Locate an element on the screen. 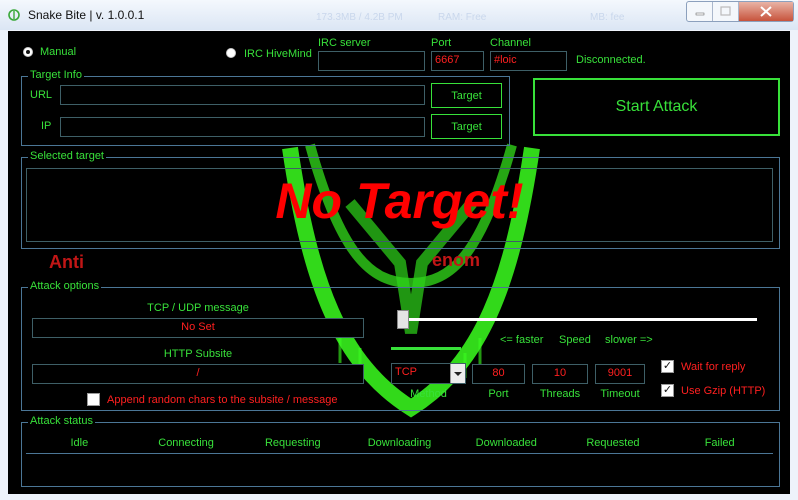 This screenshot has width=798, height=500. window-controls is located at coordinates (740, 11).